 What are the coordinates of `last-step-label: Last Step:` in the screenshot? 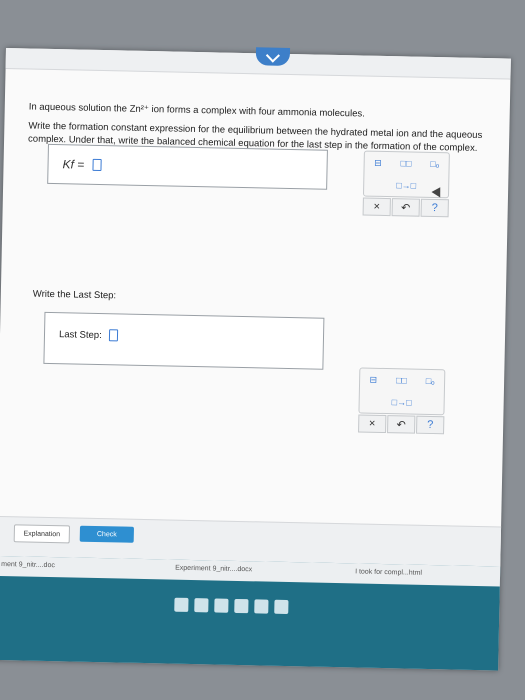 It's located at (80, 335).